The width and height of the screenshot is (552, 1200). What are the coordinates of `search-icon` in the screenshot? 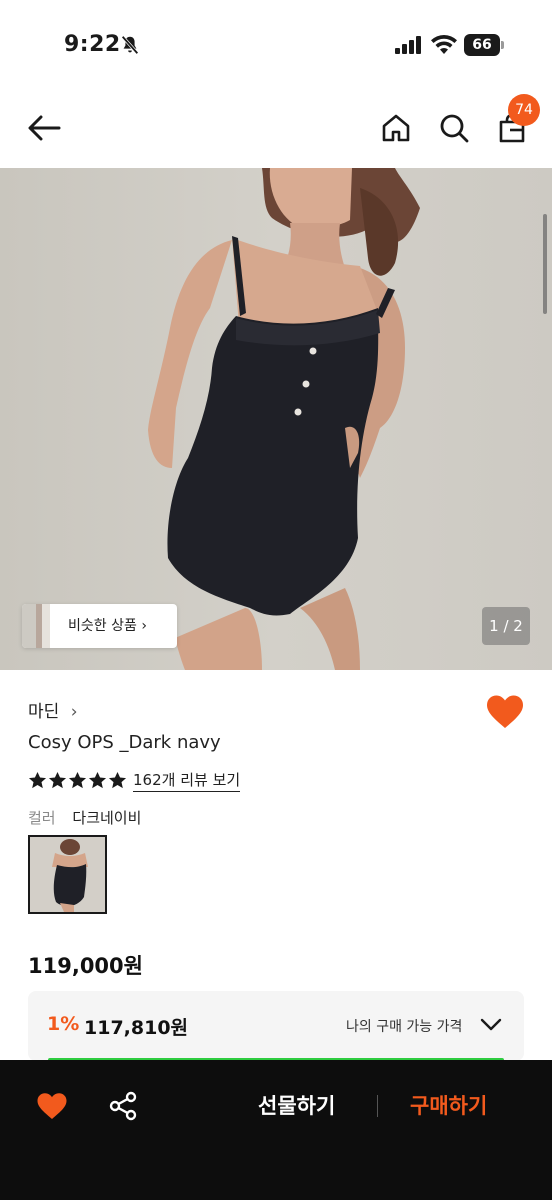 It's located at (454, 128).